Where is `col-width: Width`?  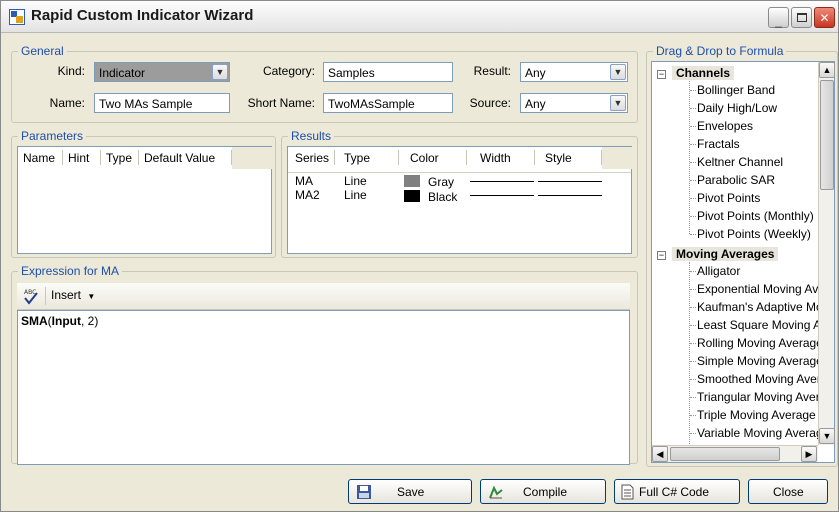 col-width: Width is located at coordinates (495, 158).